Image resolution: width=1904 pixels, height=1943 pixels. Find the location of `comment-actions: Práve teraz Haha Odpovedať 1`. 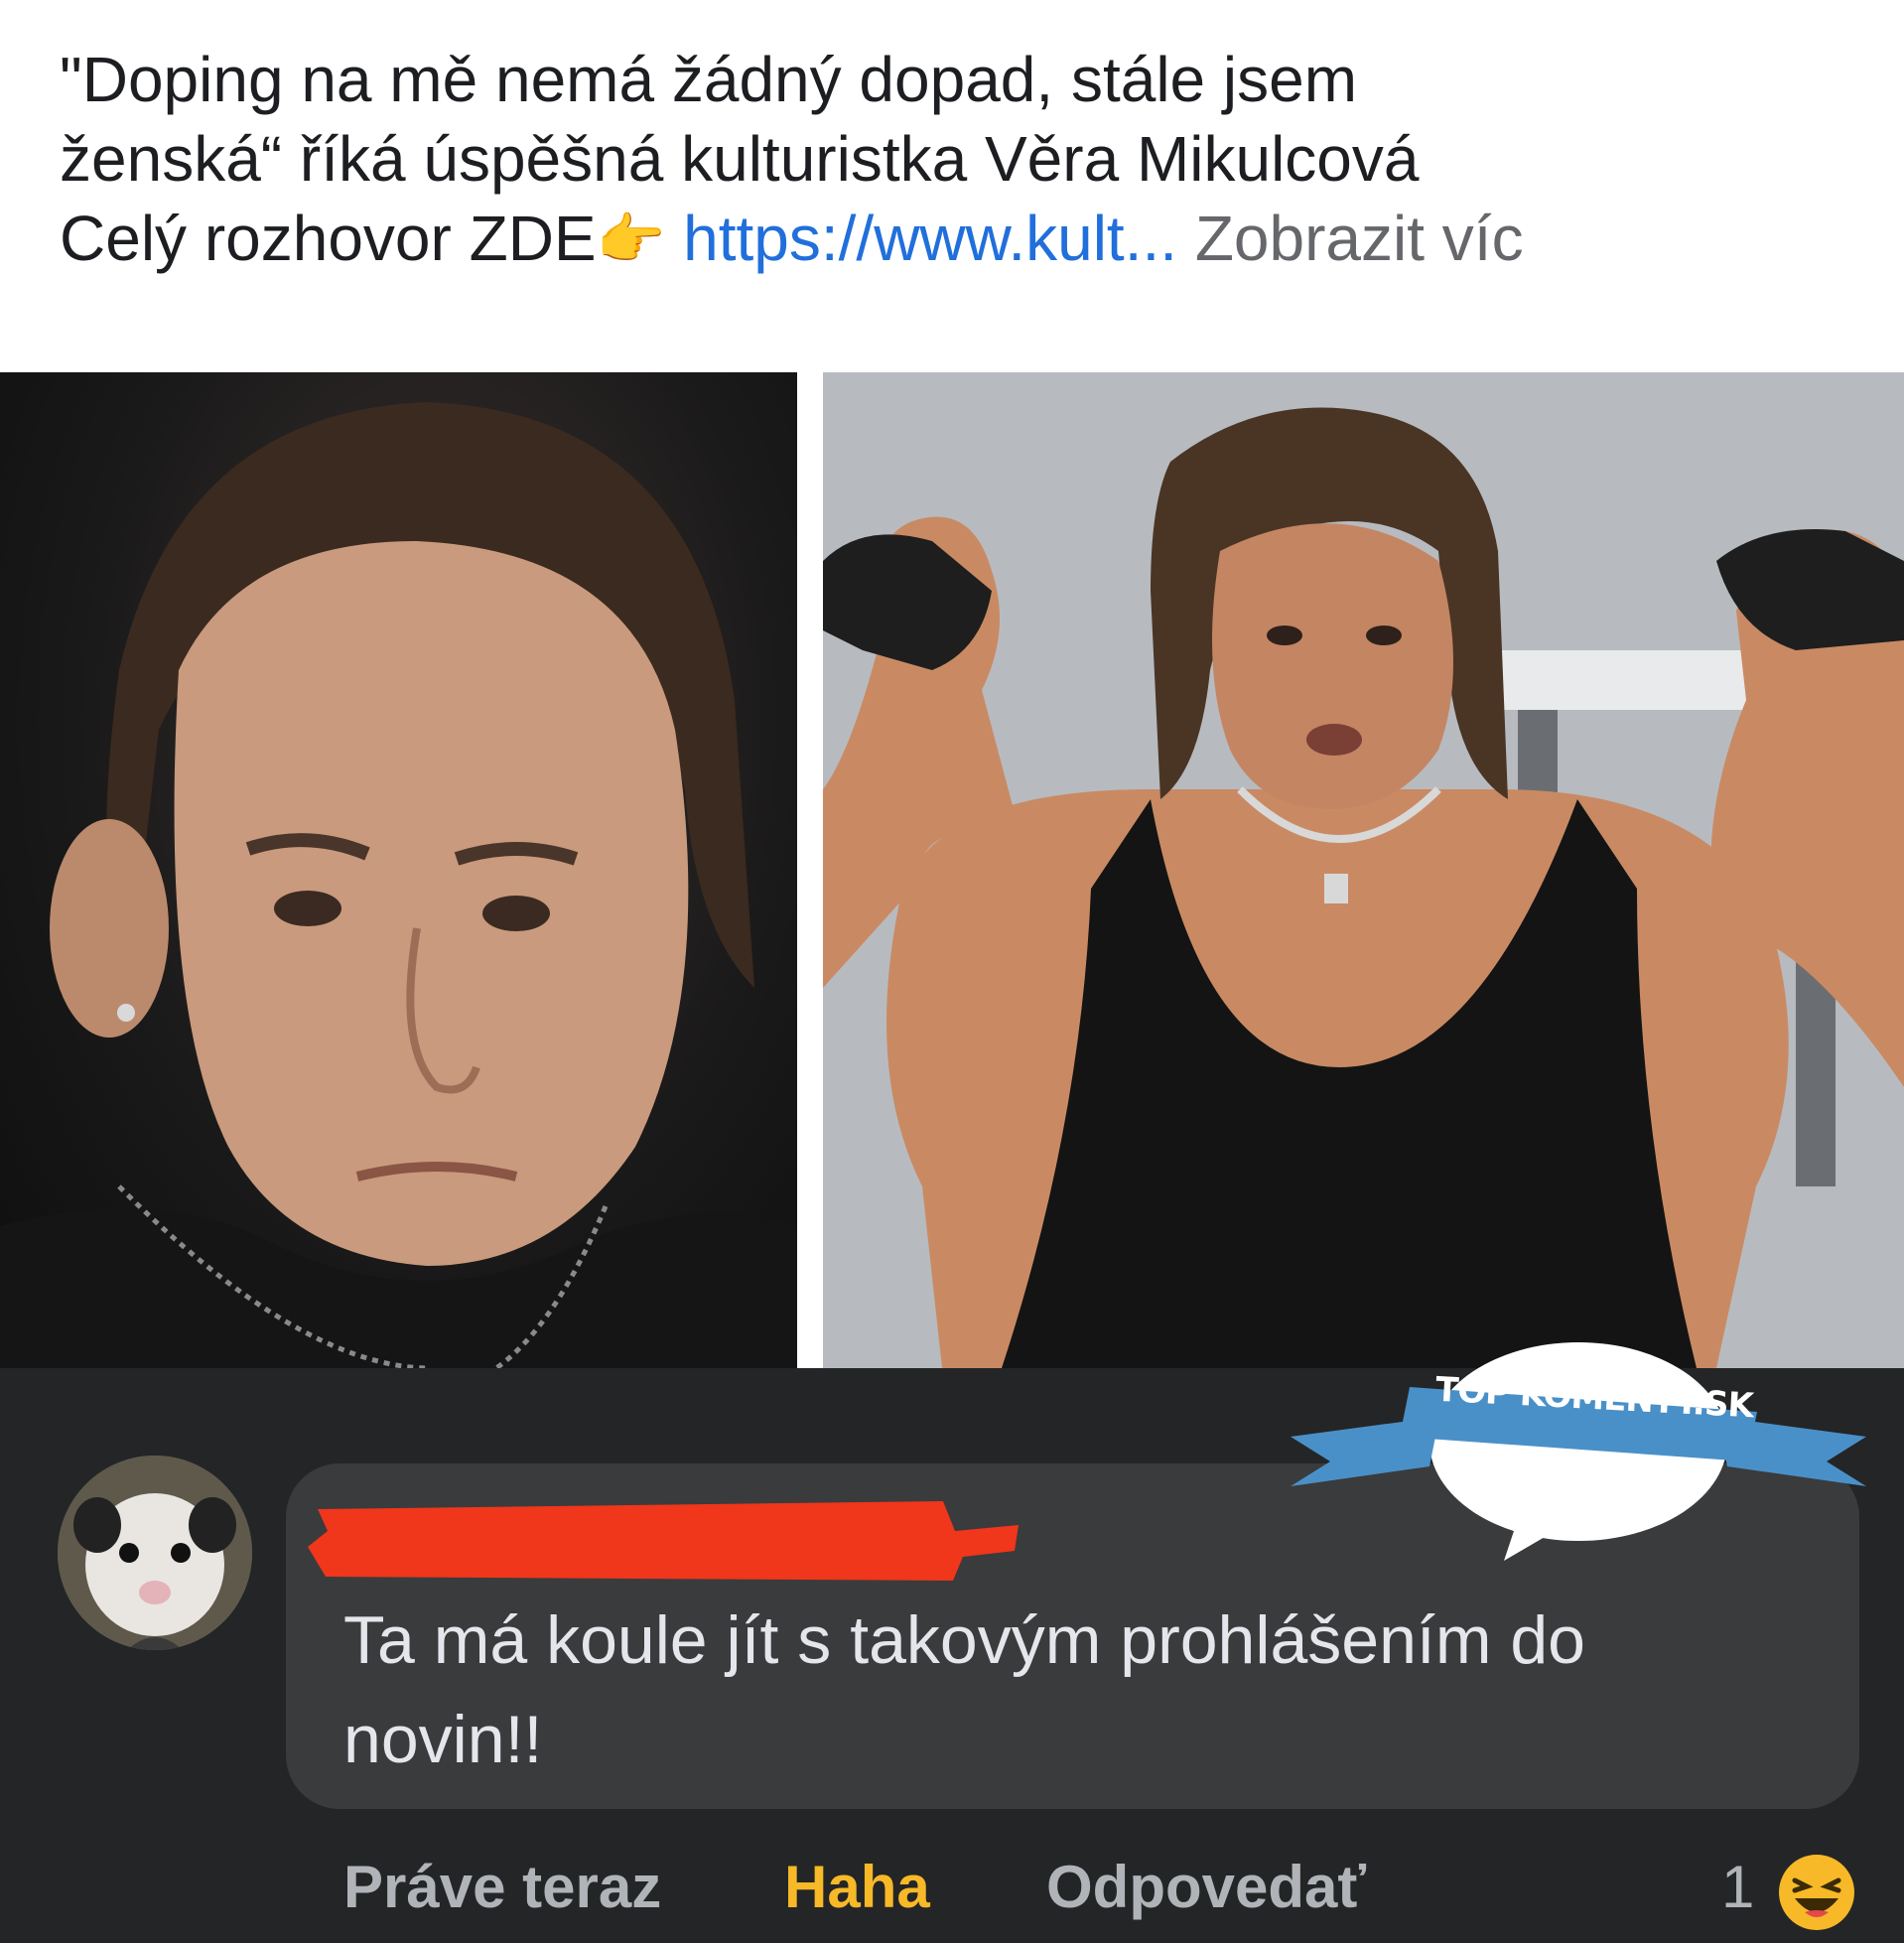

comment-actions: Práve teraz Haha Odpovedať 1 is located at coordinates (952, 1887).